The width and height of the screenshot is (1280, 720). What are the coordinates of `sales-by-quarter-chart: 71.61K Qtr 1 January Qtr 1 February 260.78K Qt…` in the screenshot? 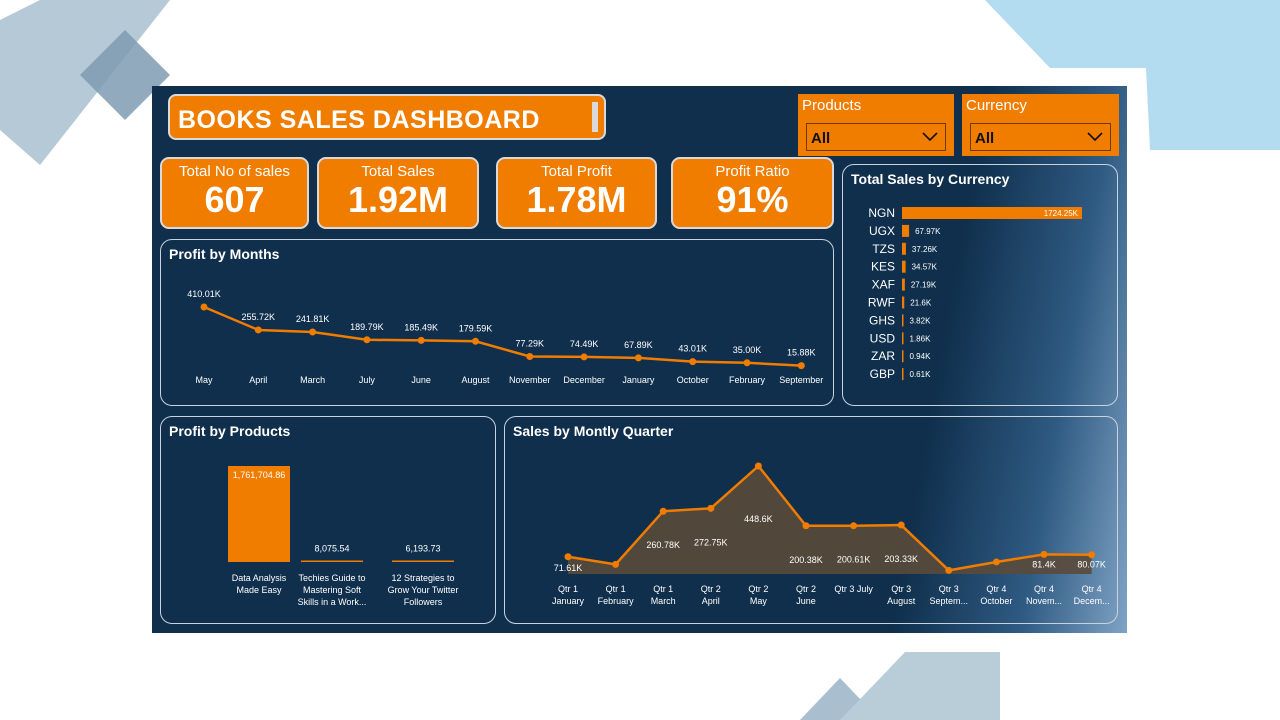 It's located at (831, 534).